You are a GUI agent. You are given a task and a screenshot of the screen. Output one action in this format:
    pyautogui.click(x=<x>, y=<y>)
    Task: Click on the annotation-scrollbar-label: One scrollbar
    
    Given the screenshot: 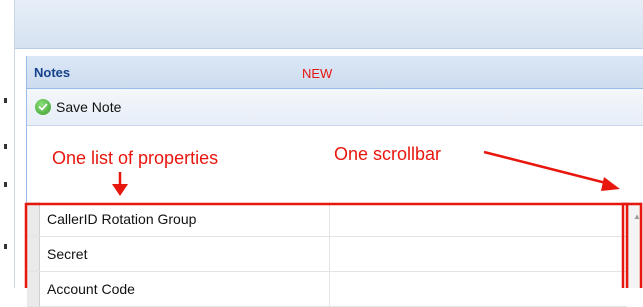 What is the action you would take?
    pyautogui.click(x=388, y=154)
    